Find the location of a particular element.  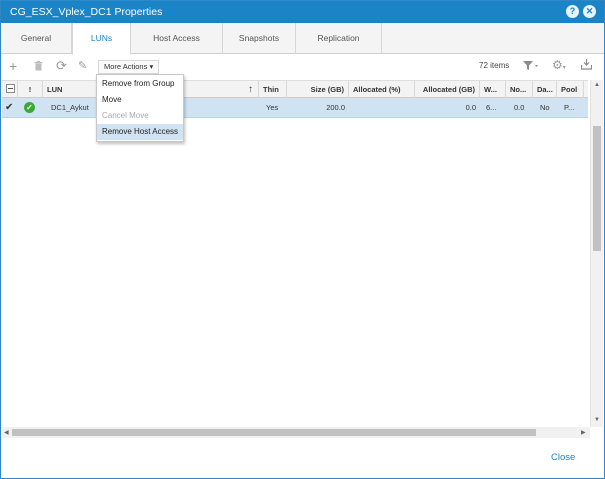

row-checkbox: ✔ is located at coordinates (10, 108).